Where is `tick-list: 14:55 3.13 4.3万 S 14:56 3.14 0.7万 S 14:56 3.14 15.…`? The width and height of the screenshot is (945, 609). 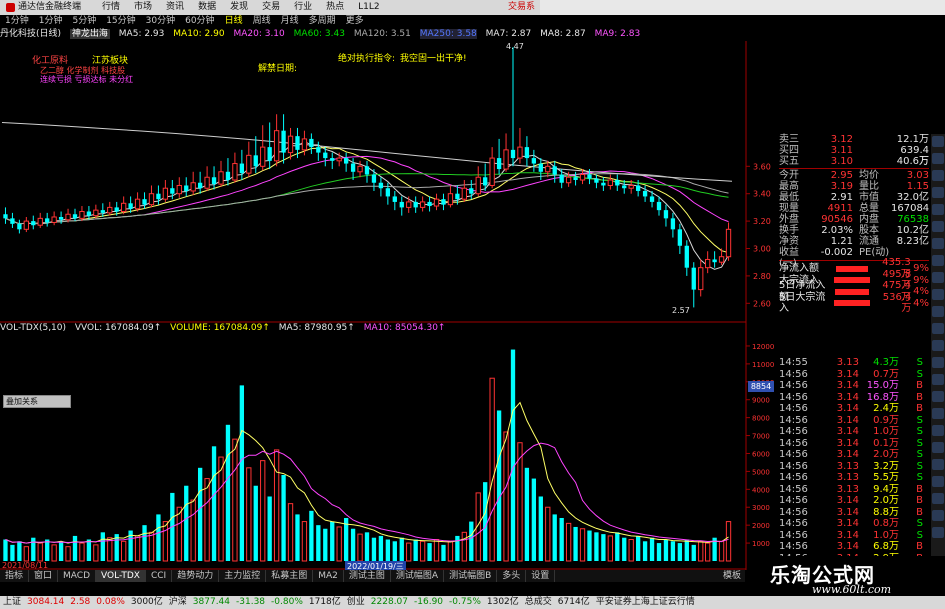 tick-list: 14:55 3.13 4.3万 S 14:56 3.14 0.7万 S 14:56 3.14 15.… is located at coordinates (854, 466).